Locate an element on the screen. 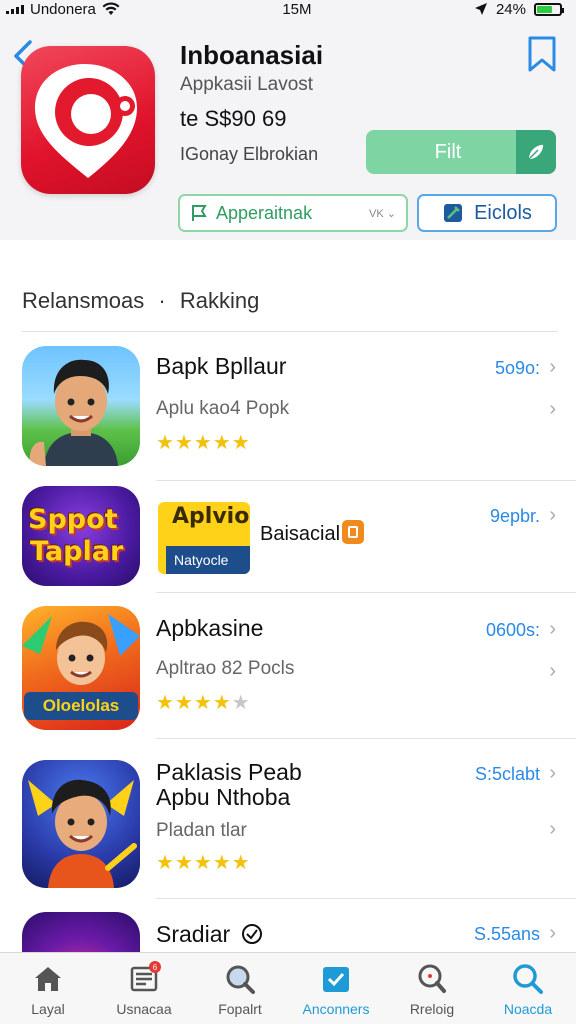 The image size is (576, 1024). home-icon is located at coordinates (48, 979).